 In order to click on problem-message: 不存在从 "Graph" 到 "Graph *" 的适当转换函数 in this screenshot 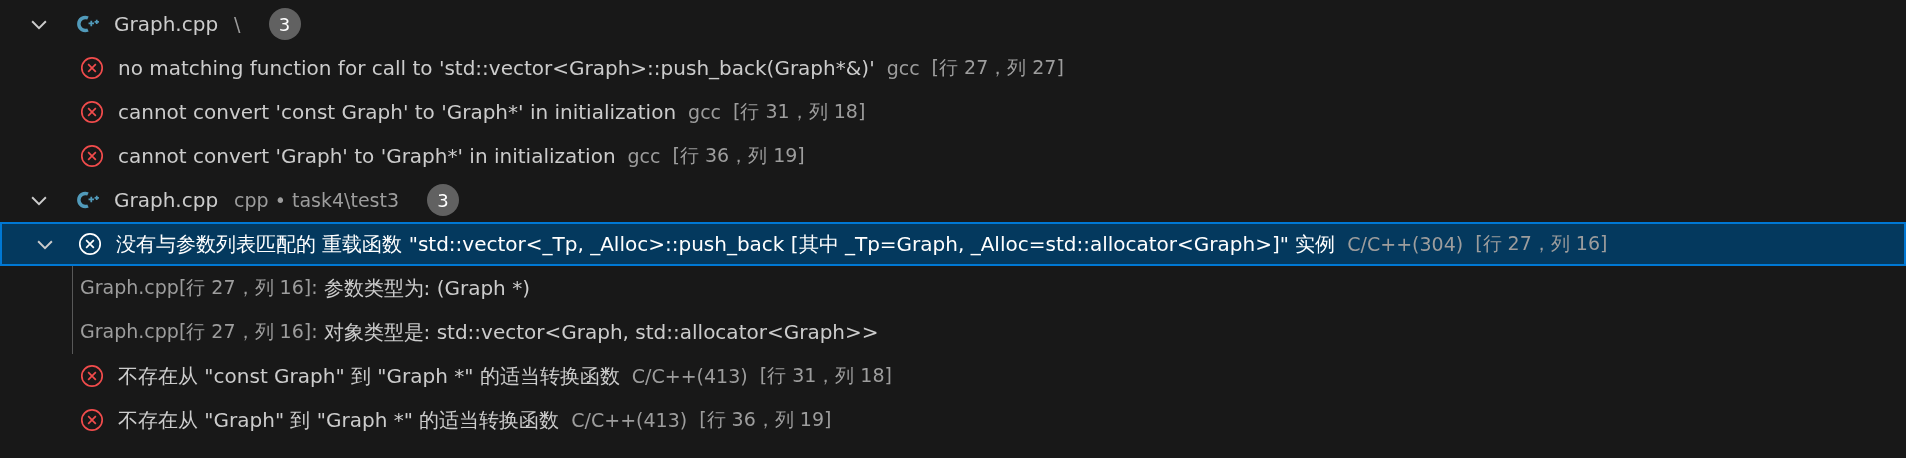, I will do `click(339, 420)`.